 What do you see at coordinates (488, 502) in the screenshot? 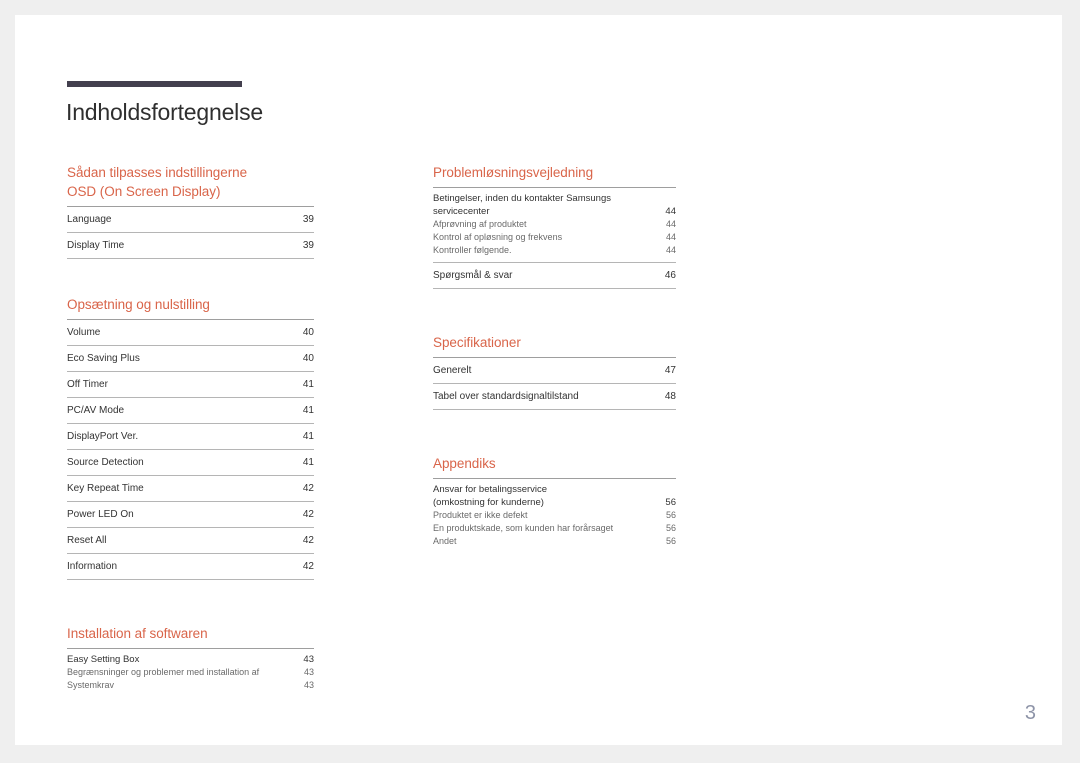
I see `toc-entry-label: (omkostning for kunderne)` at bounding box center [488, 502].